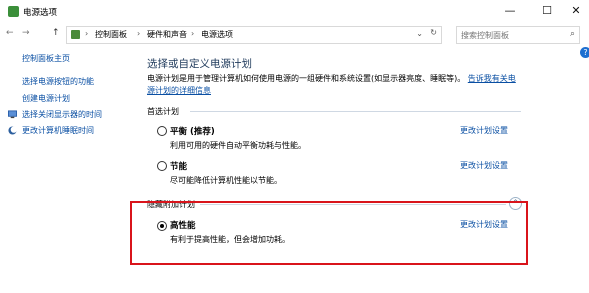 This screenshot has height=293, width=589. Describe the element at coordinates (217, 34) in the screenshot. I see `breadcrumb-power-options: 电源选项` at that location.